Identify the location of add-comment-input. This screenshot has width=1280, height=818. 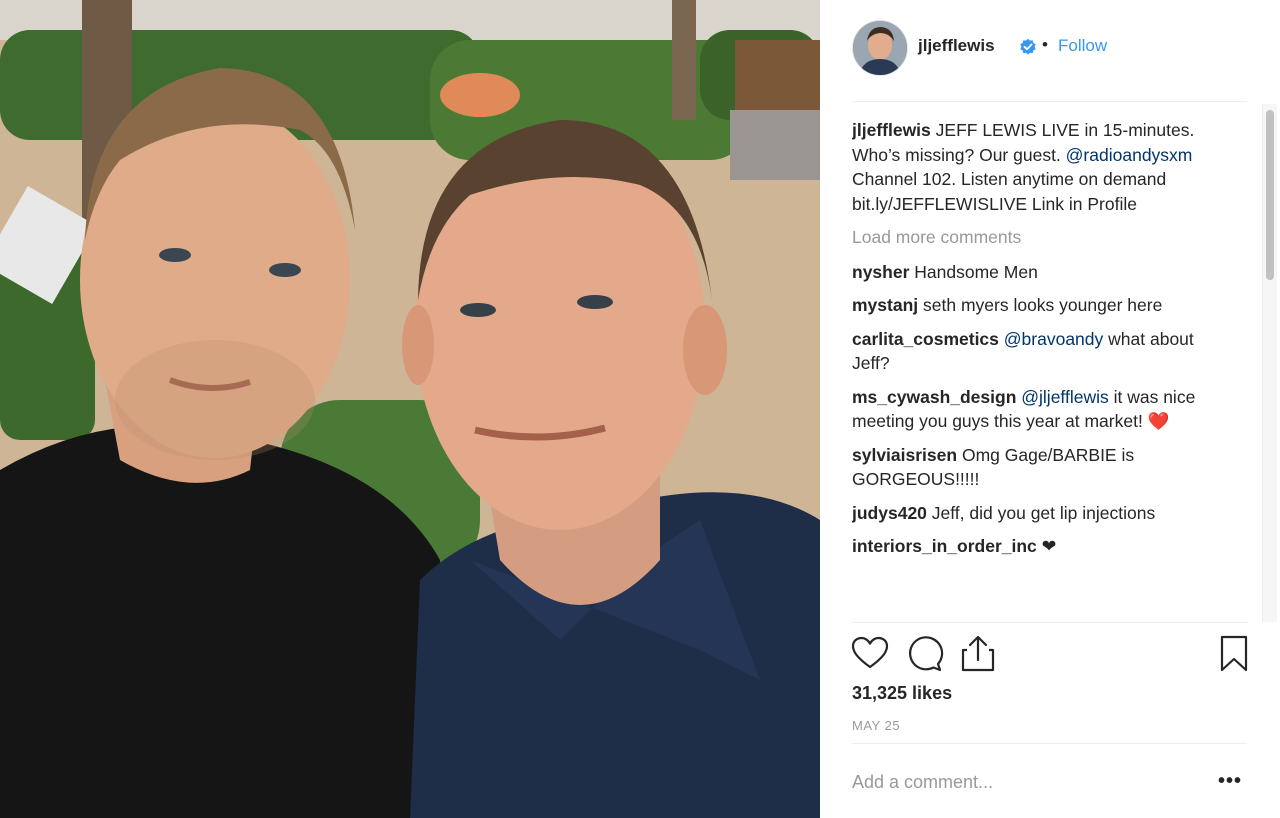
(1022, 782).